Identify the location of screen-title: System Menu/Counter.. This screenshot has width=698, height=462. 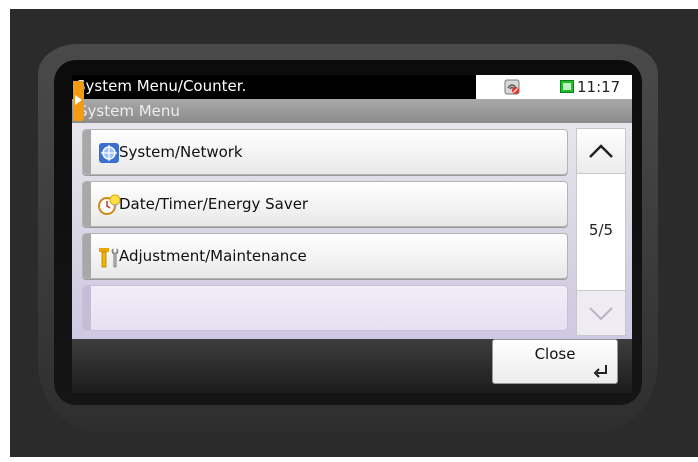
(161, 86).